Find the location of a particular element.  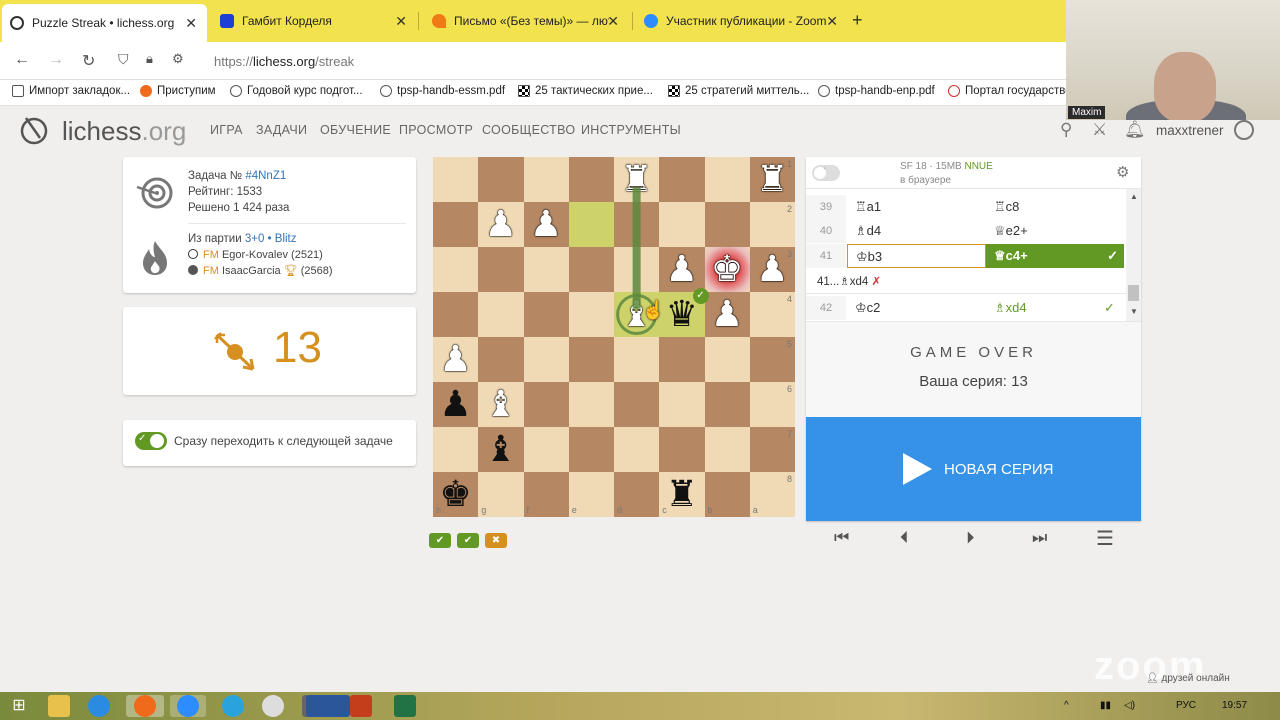

variation-move: 41...♗xd4 ✗ is located at coordinates (849, 282).